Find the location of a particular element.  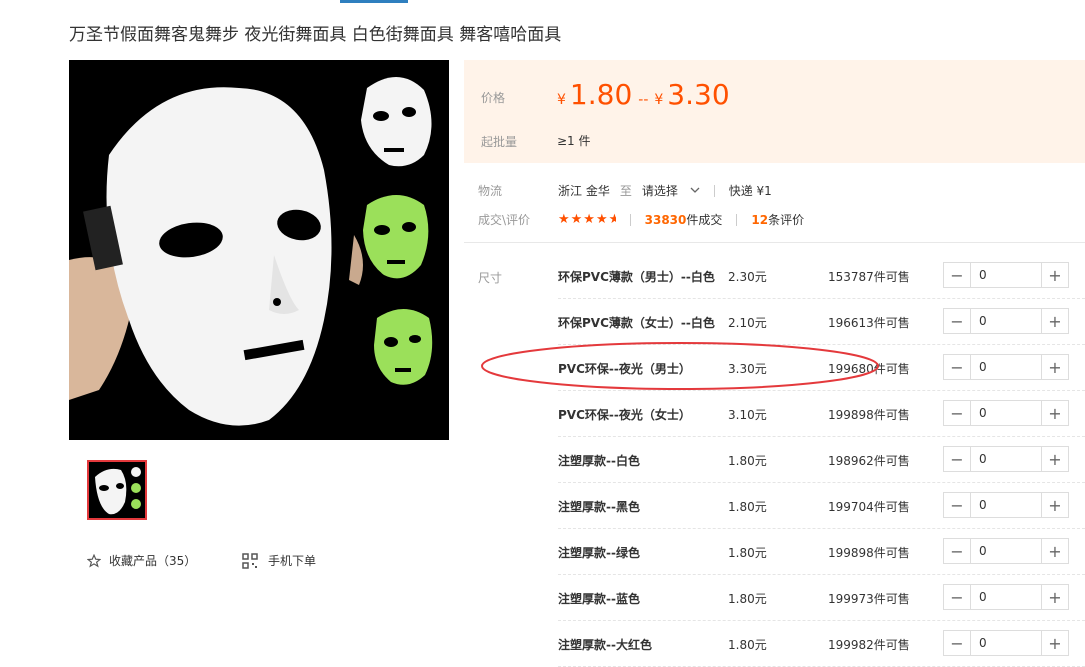

sku-row: 注塑厚款--蓝色 1.80元 199973件可售 − + is located at coordinates (821, 598).